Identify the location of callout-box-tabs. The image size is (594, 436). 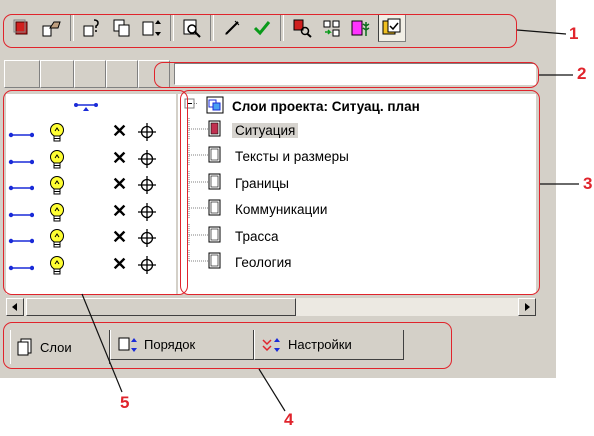
(227, 345).